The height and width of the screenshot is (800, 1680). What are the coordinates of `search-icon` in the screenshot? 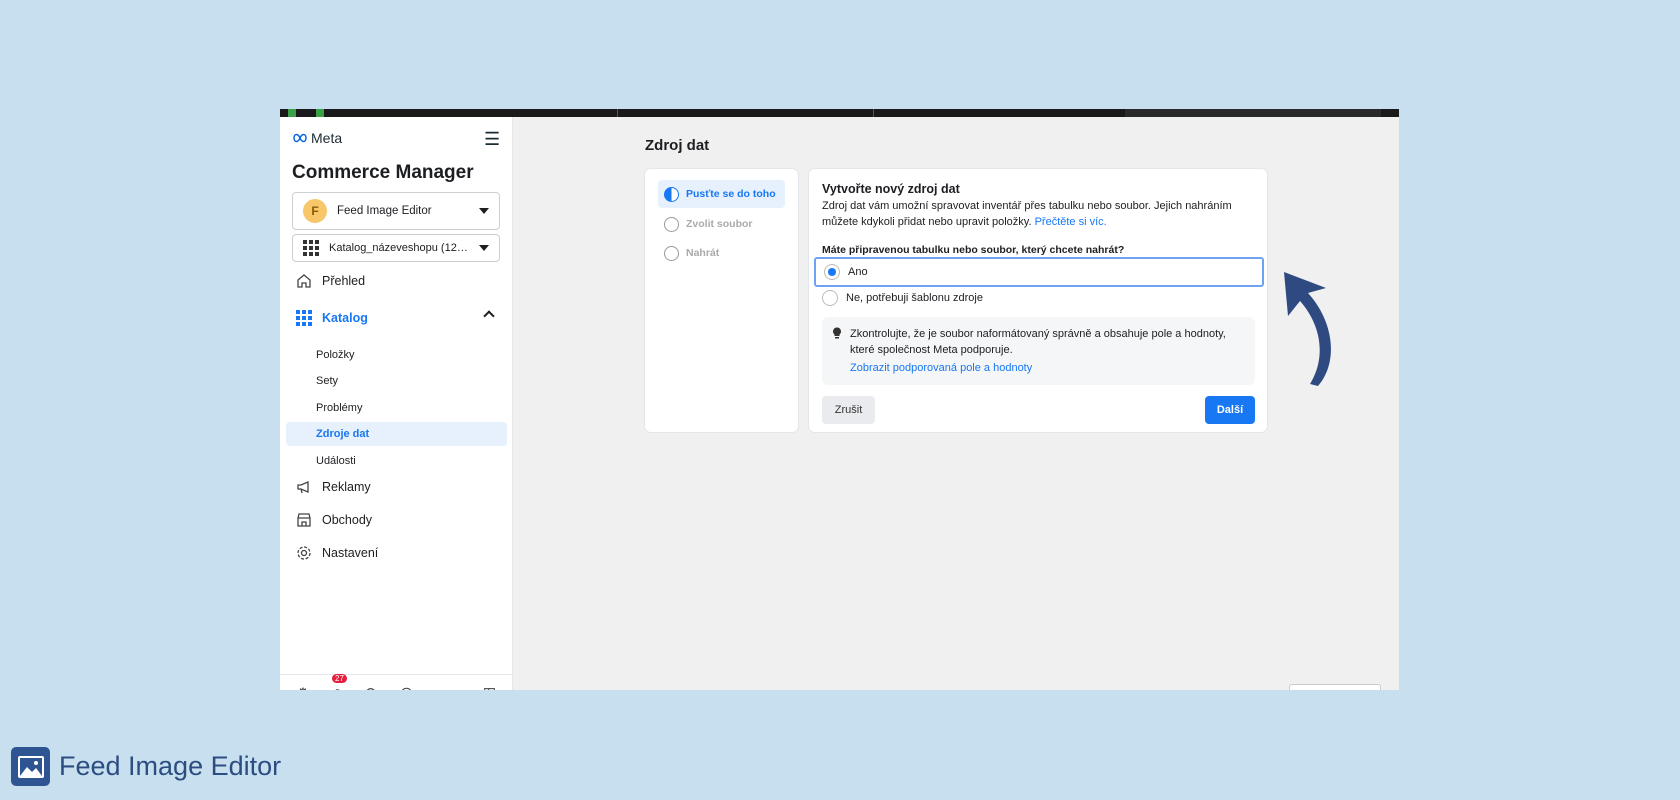 It's located at (371, 687).